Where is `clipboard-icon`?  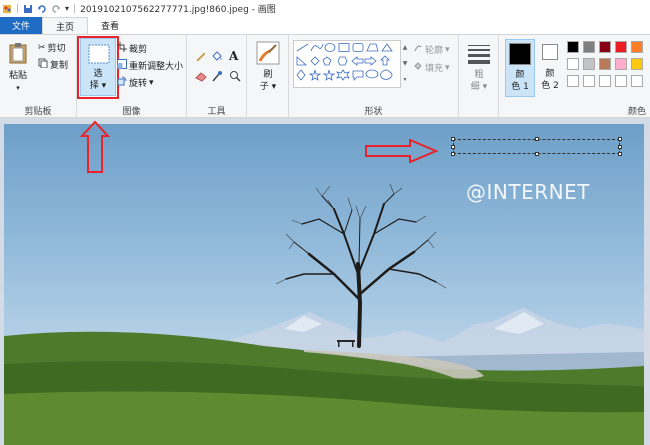
clipboard-icon is located at coordinates (18, 54).